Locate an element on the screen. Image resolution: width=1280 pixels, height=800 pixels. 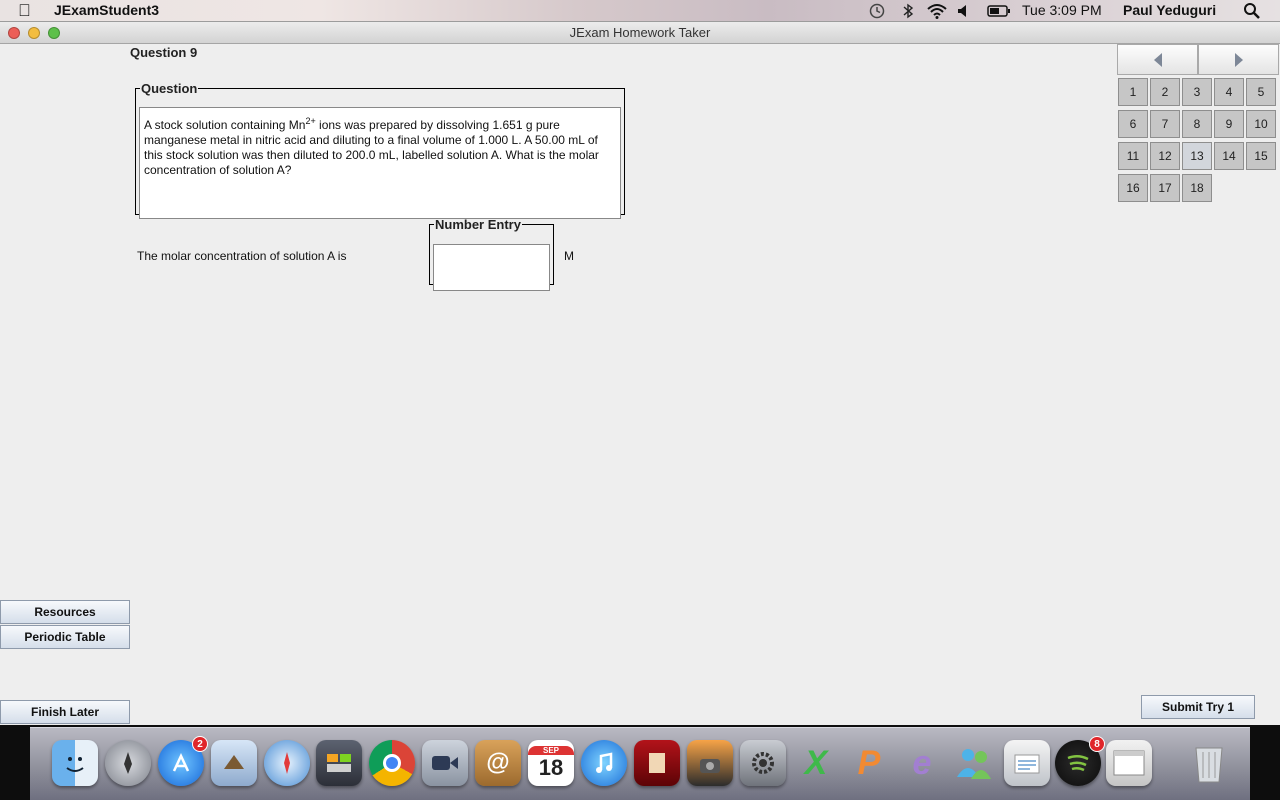
question-number-14-button: 14 is located at coordinates (1229, 156).